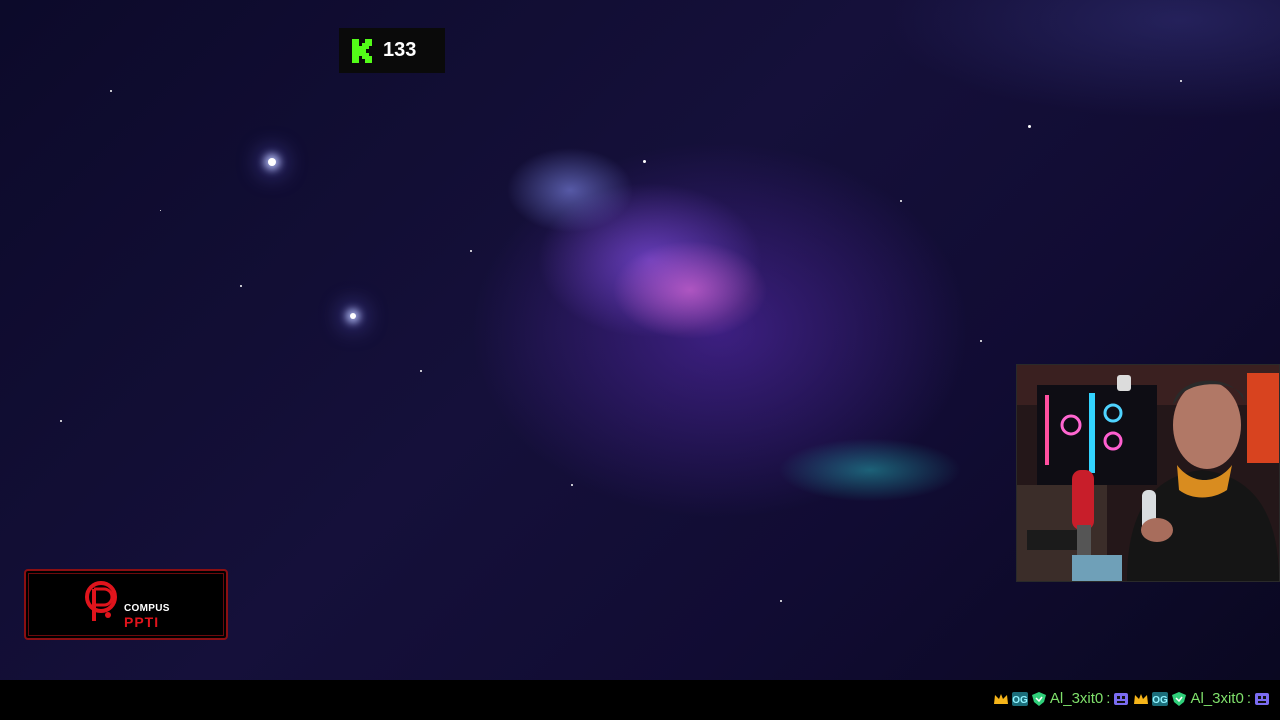 The image size is (1280, 720). I want to click on compus-ppti-logo-icon, so click(101, 601).